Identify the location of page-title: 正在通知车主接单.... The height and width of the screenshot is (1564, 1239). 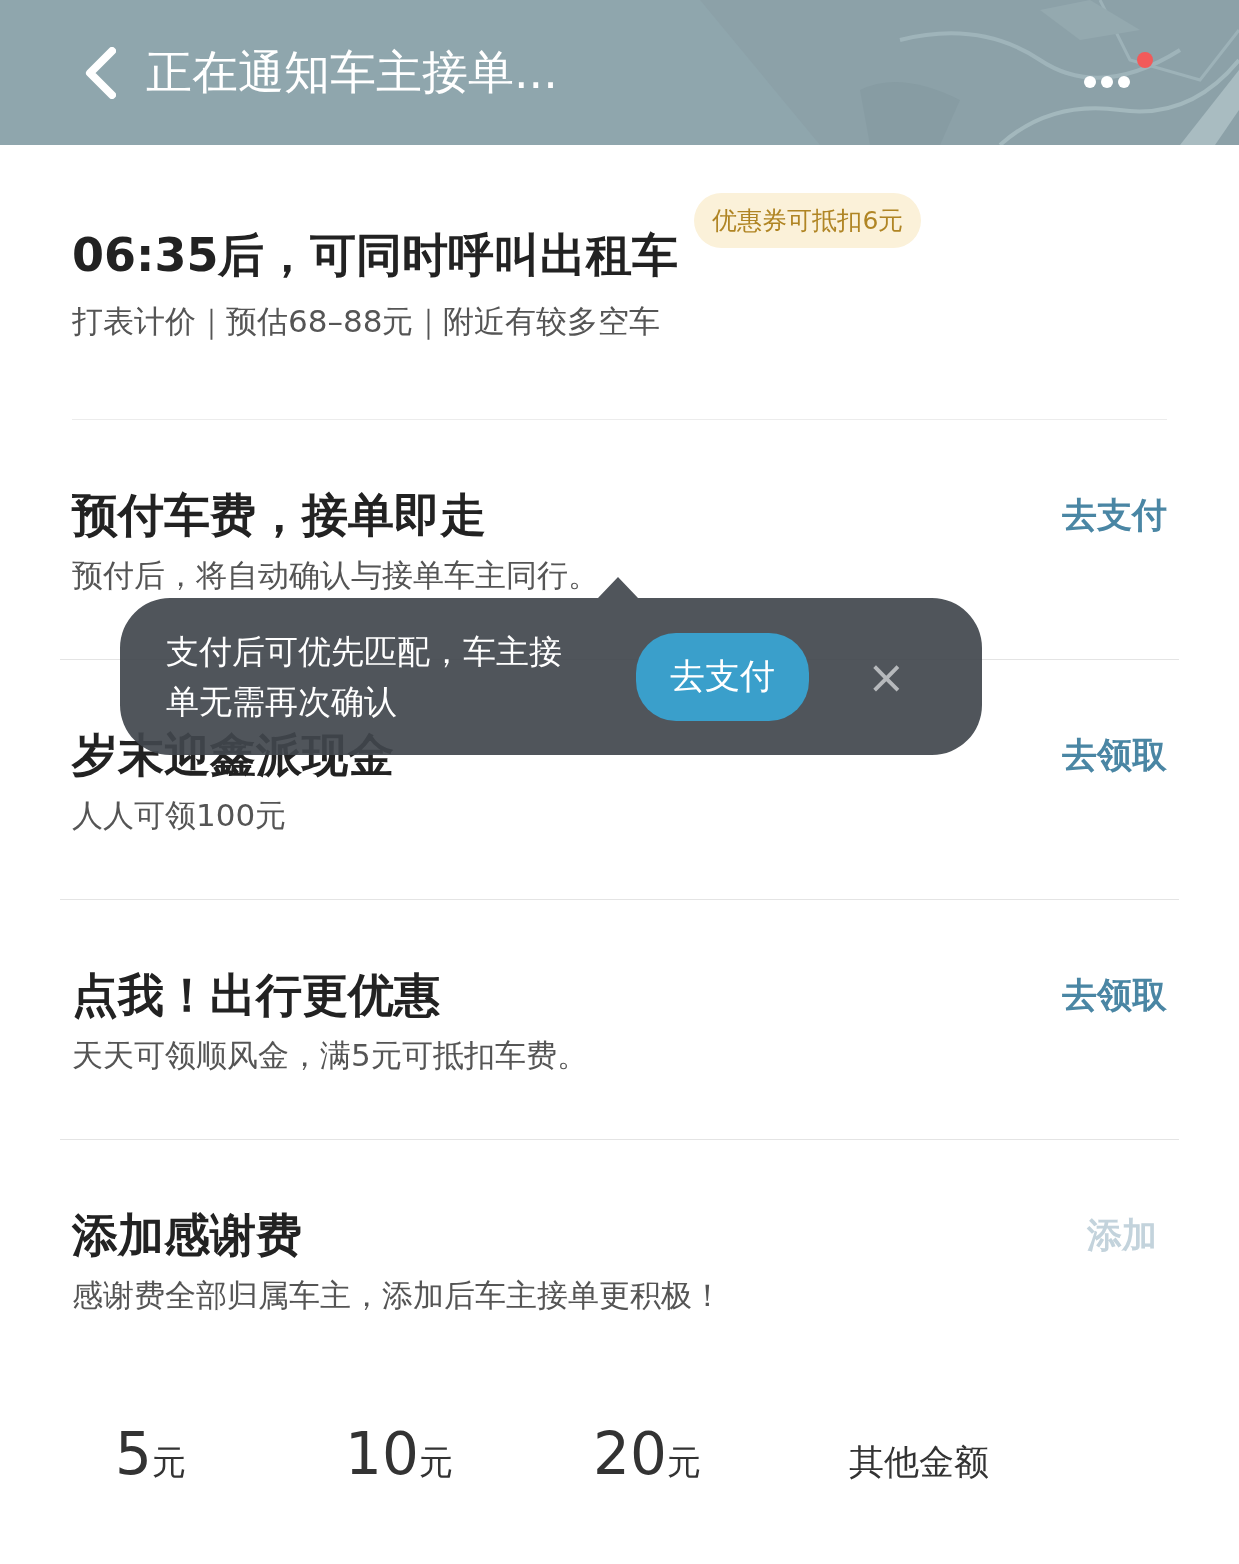
(352, 72).